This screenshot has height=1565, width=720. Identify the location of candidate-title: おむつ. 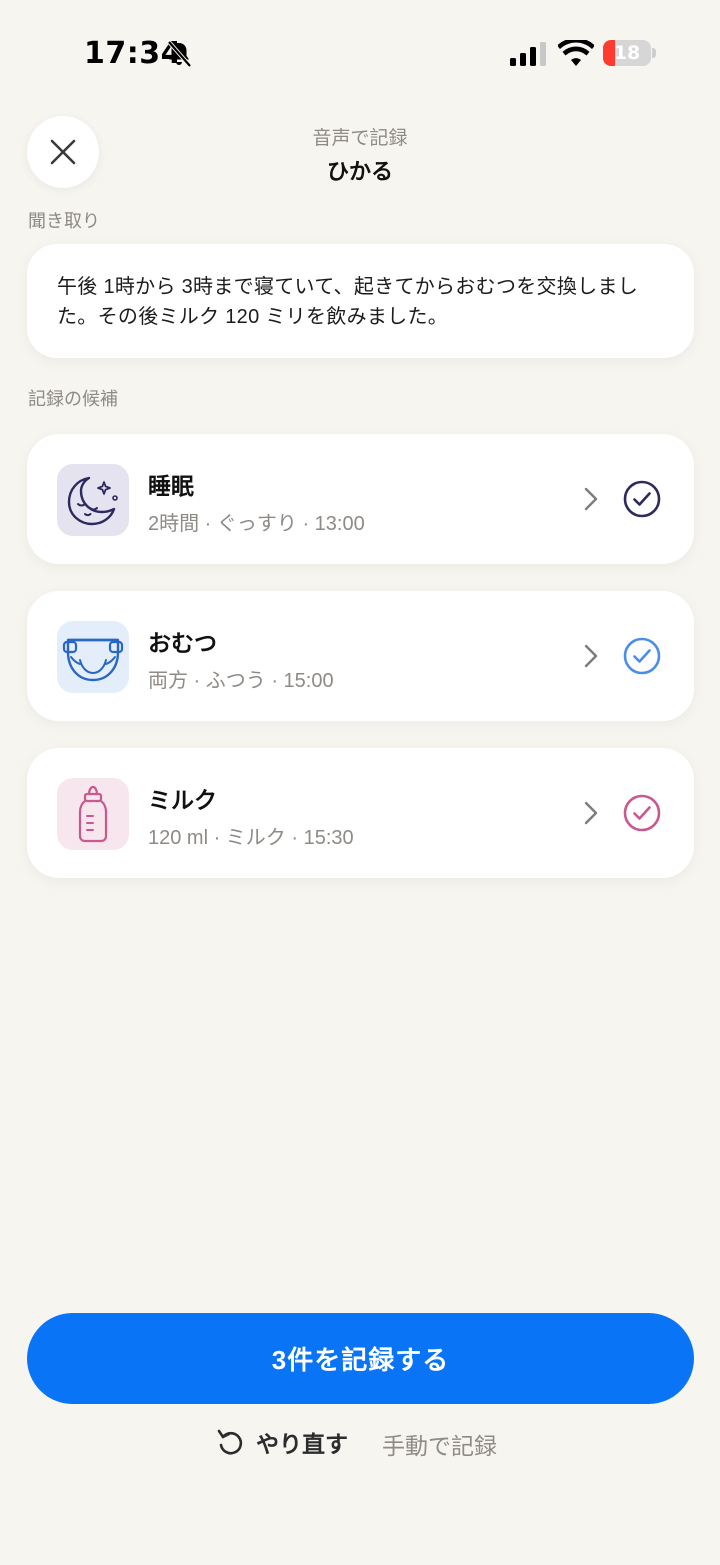
(182, 643).